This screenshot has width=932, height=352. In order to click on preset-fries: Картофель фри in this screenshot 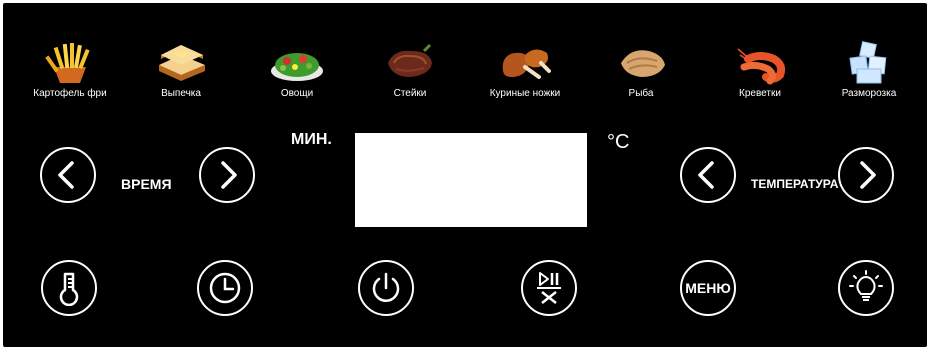, I will do `click(70, 71)`.